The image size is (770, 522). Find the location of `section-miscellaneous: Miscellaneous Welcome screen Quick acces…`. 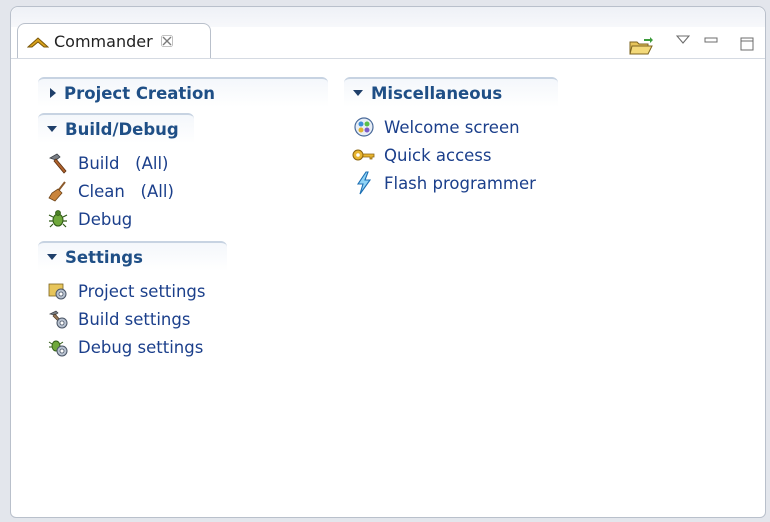

section-miscellaneous: Miscellaneous Welcome screen Quick acces… is located at coordinates (451, 140).